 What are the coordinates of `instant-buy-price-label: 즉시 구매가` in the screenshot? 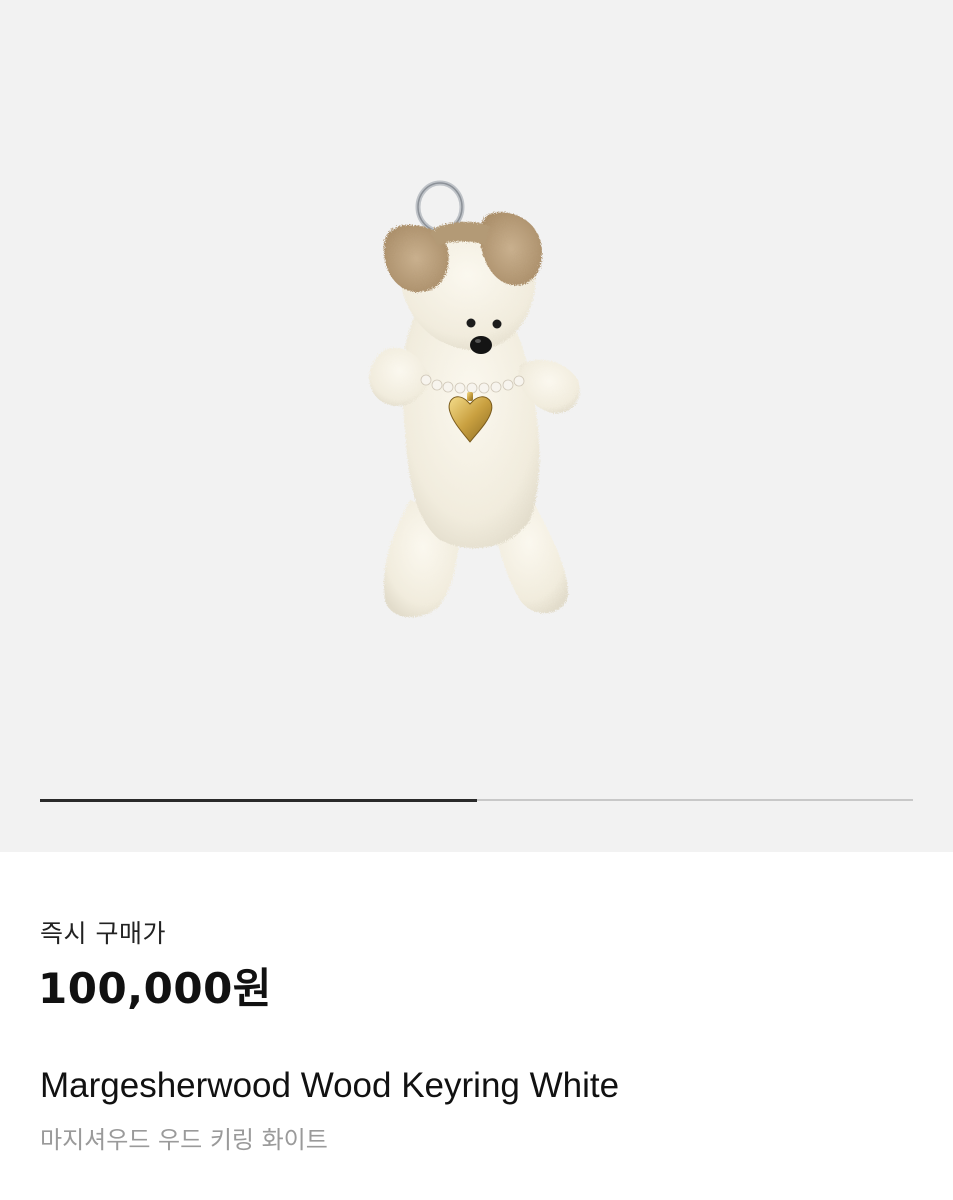 It's located at (103, 933).